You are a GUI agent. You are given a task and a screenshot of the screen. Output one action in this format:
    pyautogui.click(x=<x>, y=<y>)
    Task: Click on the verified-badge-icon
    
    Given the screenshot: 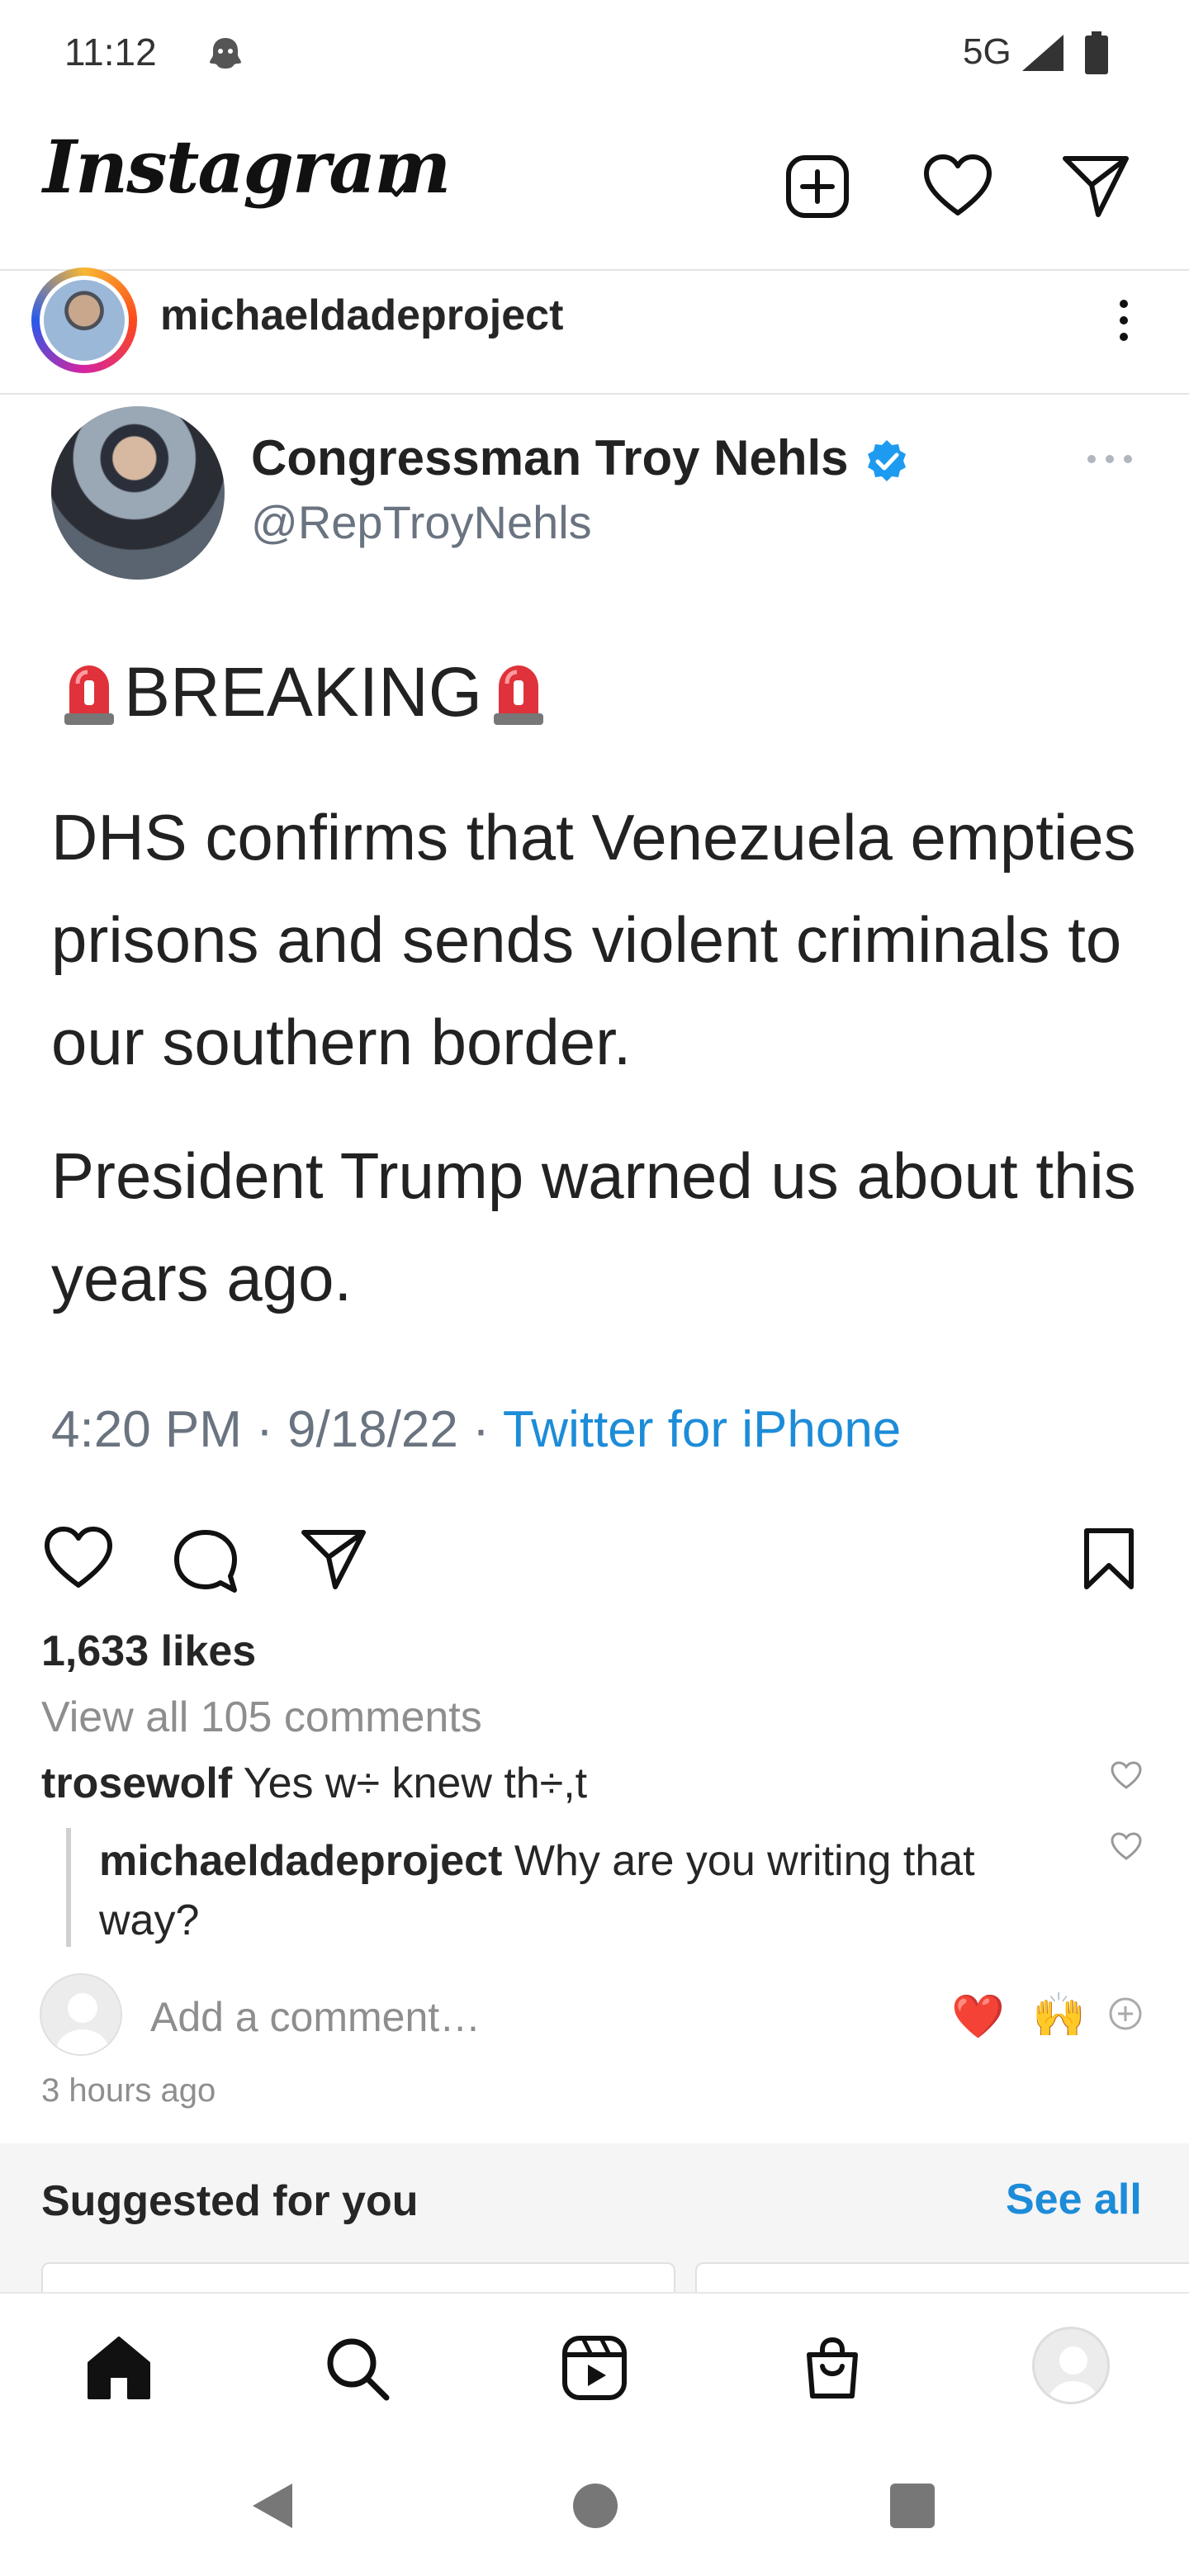 What is the action you would take?
    pyautogui.click(x=887, y=460)
    